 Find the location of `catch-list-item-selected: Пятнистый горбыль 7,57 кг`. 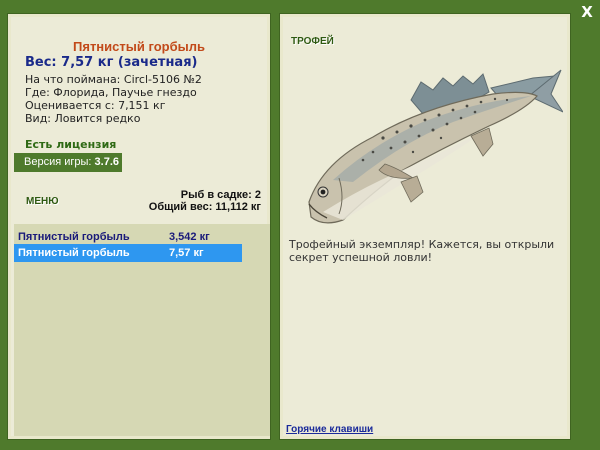

catch-list-item-selected: Пятнистый горбыль 7,57 кг is located at coordinates (128, 253).